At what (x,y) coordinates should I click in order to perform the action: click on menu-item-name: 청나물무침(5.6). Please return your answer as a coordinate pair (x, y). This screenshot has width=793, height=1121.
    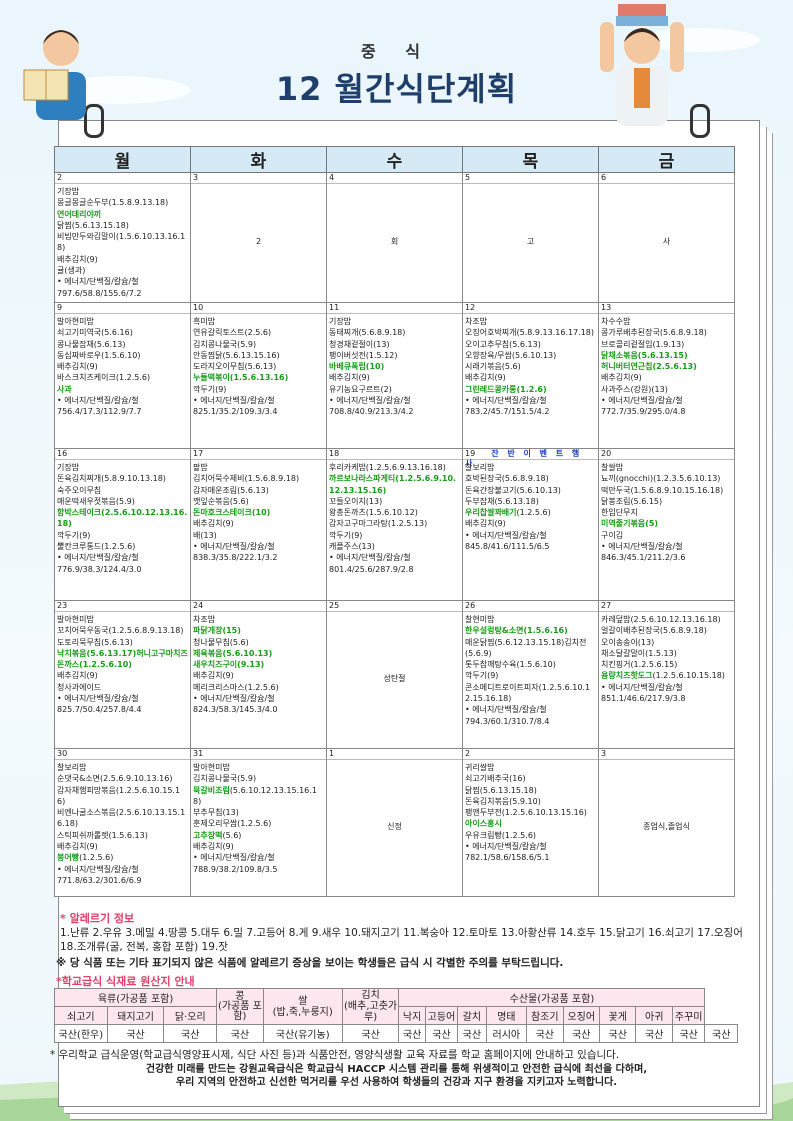
    Looking at the image, I should click on (221, 642).